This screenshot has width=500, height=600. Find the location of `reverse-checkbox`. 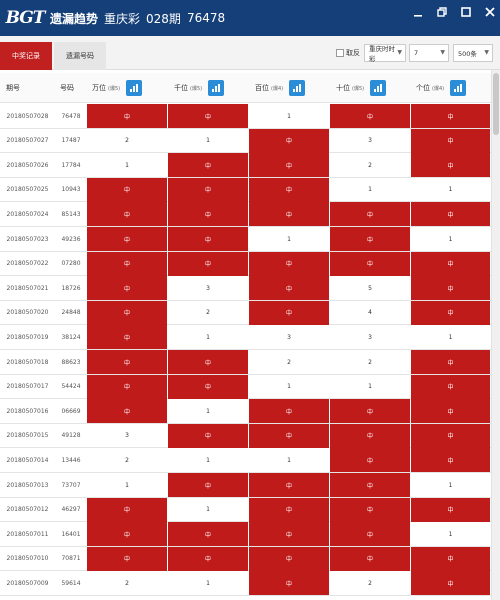

reverse-checkbox is located at coordinates (340, 53).